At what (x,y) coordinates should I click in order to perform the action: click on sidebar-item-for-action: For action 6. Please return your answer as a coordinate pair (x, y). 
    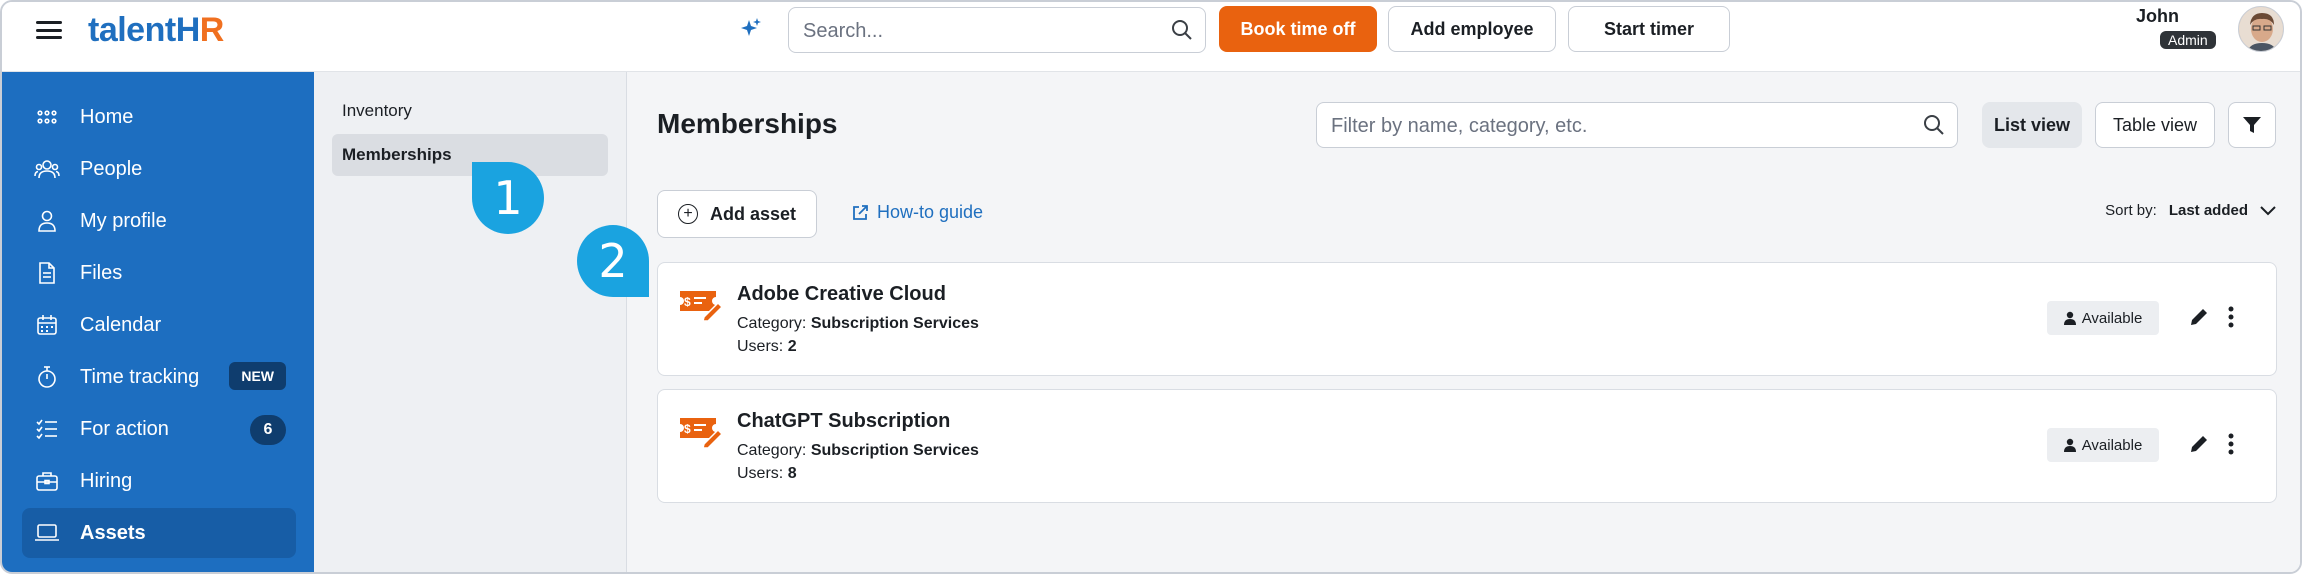
    Looking at the image, I should click on (159, 429).